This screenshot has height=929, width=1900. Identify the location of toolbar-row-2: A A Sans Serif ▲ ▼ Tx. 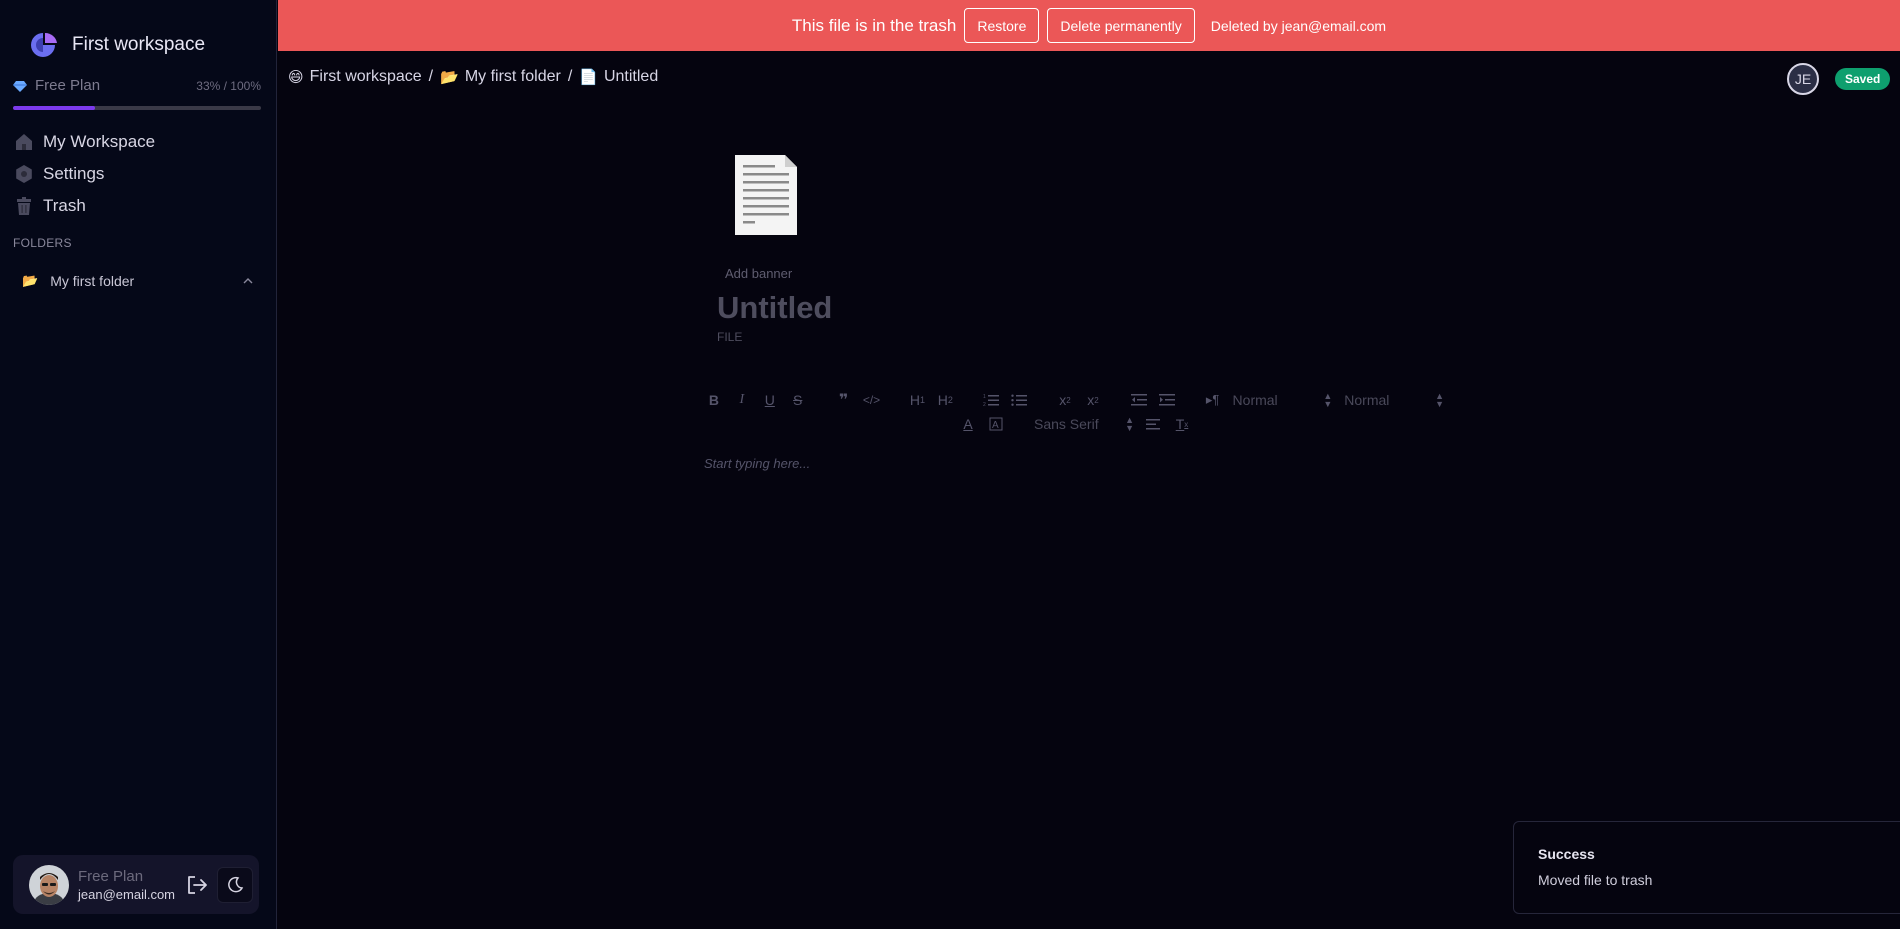
(1075, 424).